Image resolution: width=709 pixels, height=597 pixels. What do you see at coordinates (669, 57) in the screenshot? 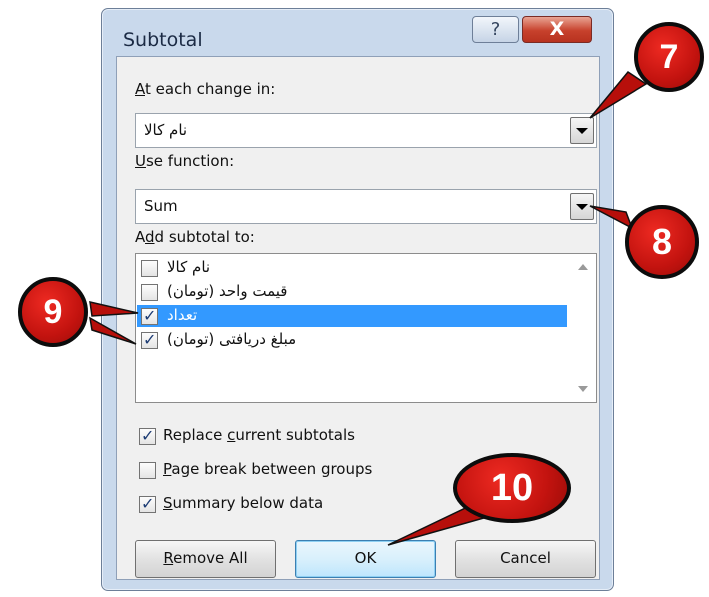
I see `callout-badge-7: 7` at bounding box center [669, 57].